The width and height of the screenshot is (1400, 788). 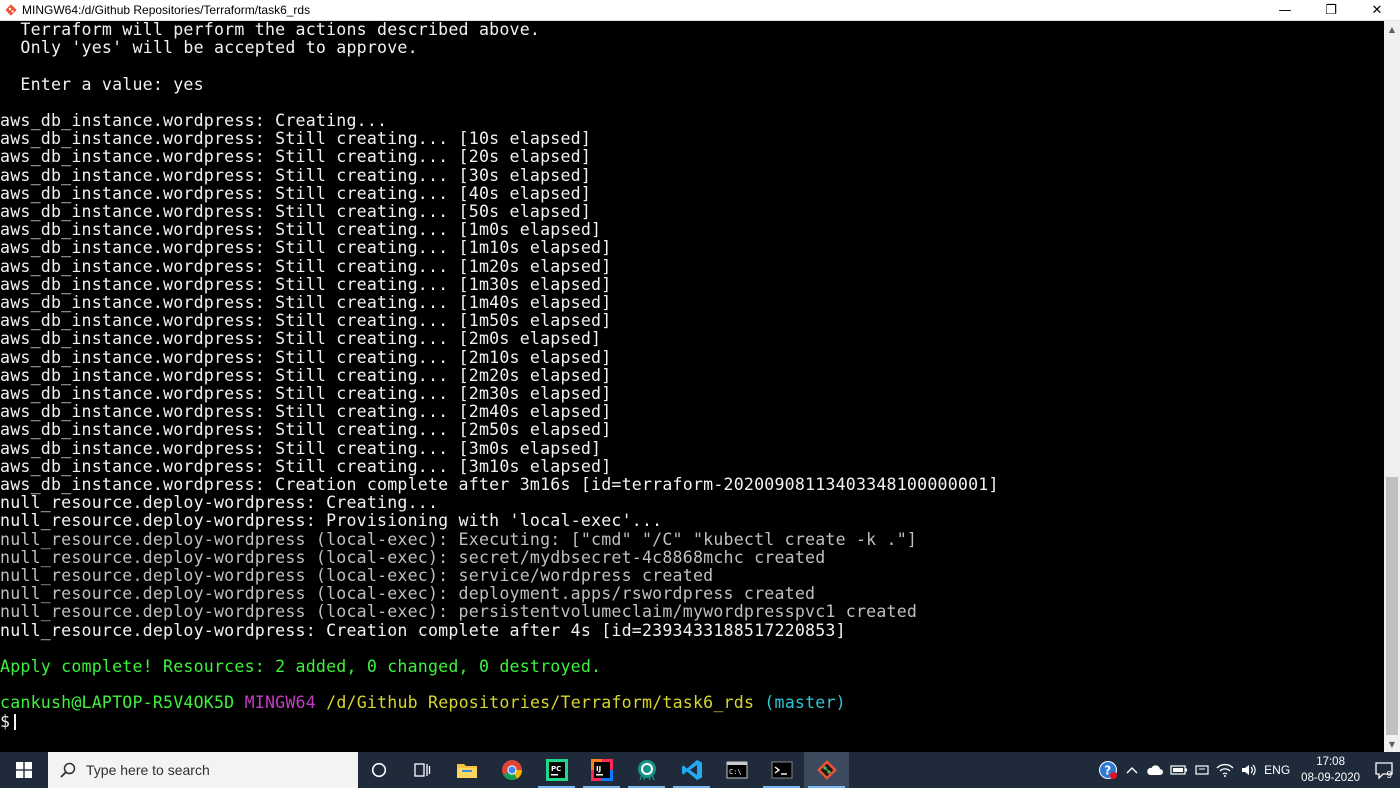 I want to click on chevron-up-icon, so click(x=1132, y=770).